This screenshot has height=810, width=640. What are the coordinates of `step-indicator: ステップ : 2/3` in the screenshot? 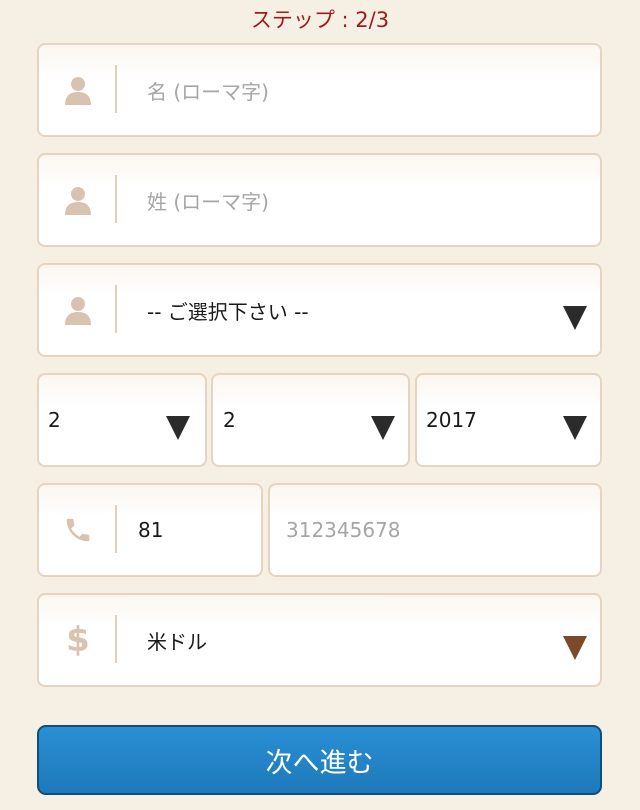 It's located at (320, 20).